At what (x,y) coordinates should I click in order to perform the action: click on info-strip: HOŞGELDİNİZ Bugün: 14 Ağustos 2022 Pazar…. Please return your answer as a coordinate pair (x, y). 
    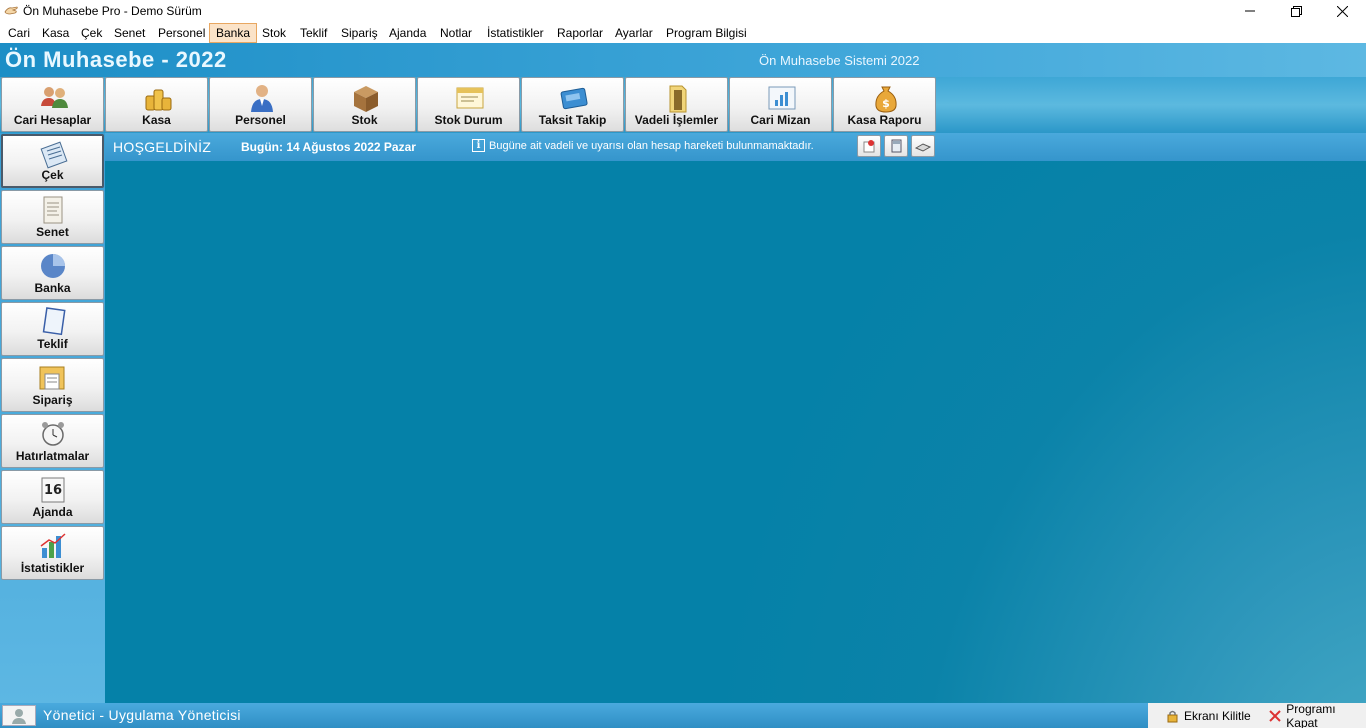
    Looking at the image, I should click on (735, 147).